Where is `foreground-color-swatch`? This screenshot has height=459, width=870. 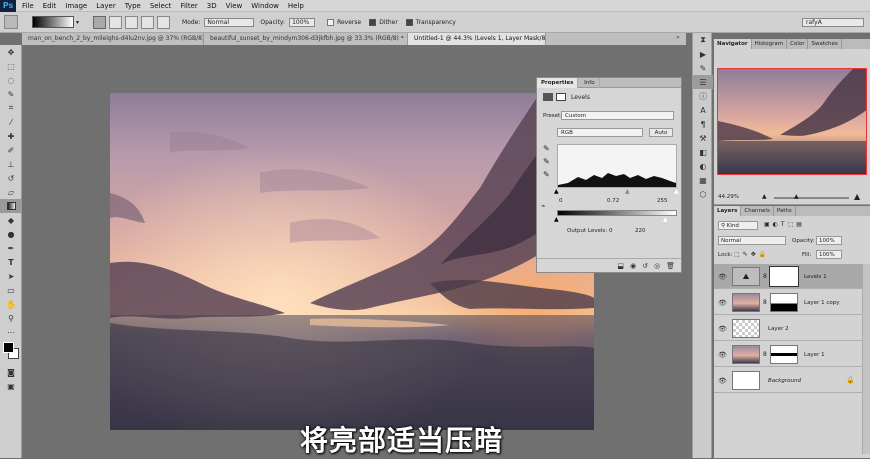 foreground-color-swatch is located at coordinates (8, 347).